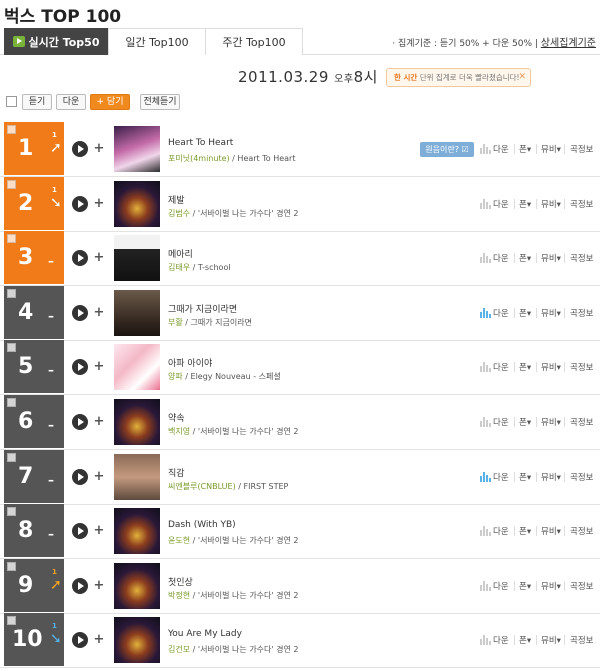 This screenshot has width=600, height=671. What do you see at coordinates (176, 199) in the screenshot?
I see `song-title: 제발` at bounding box center [176, 199].